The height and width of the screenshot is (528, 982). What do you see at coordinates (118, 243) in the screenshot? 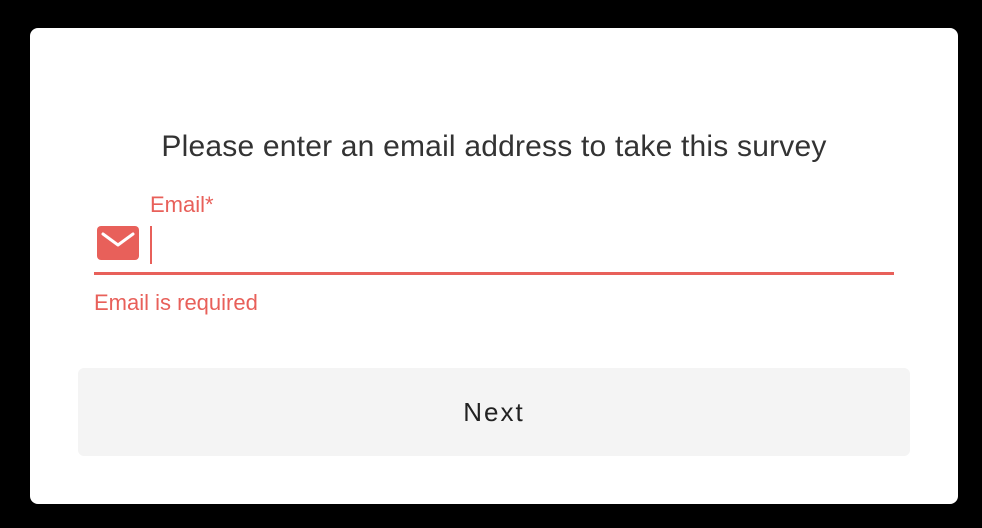
I see `envelope-icon` at bounding box center [118, 243].